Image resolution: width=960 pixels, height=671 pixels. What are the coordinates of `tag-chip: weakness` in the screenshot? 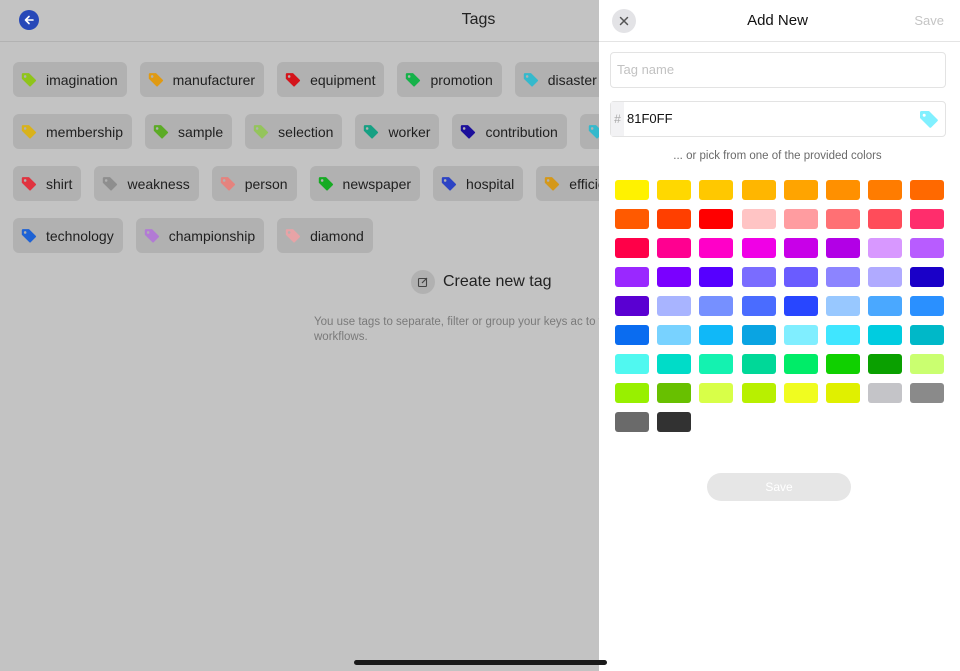 It's located at (146, 183).